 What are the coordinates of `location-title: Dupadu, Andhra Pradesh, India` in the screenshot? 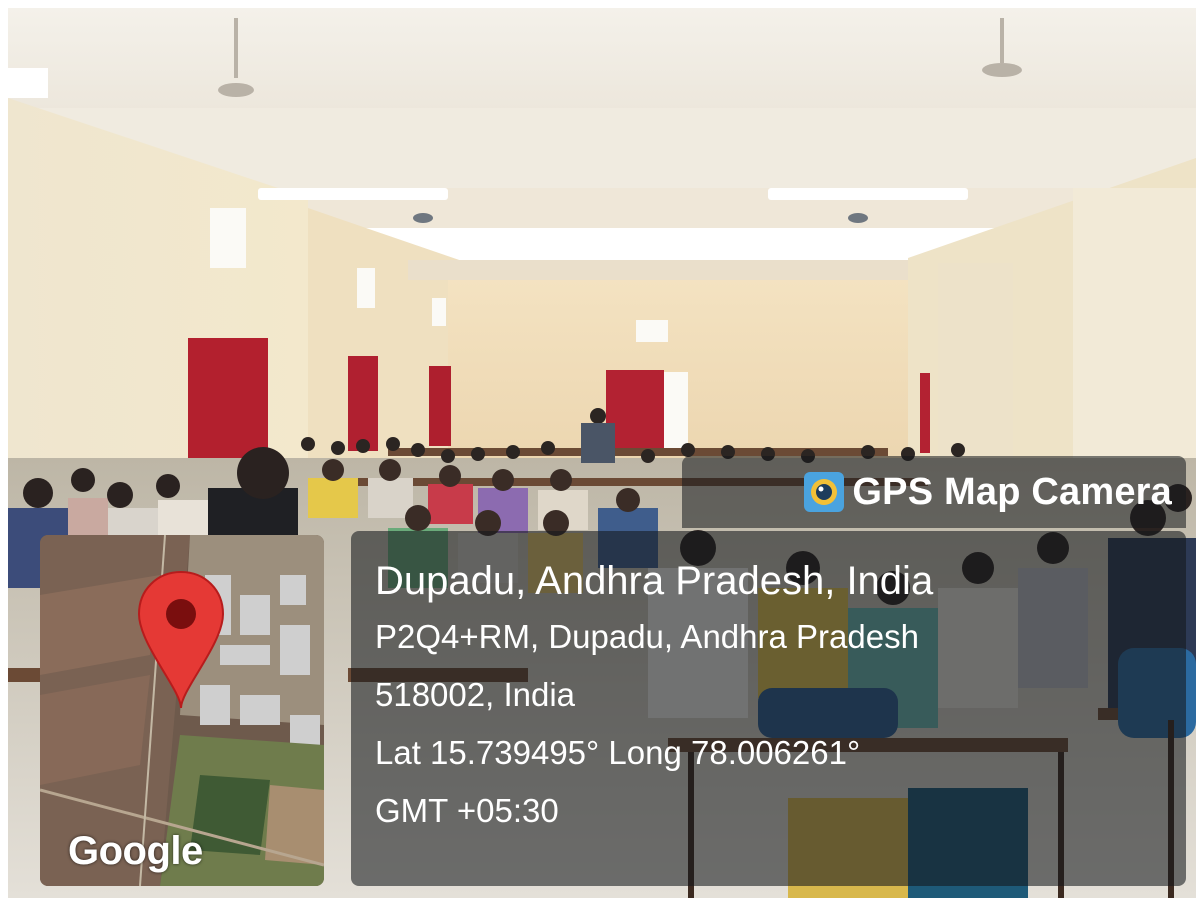 It's located at (654, 581).